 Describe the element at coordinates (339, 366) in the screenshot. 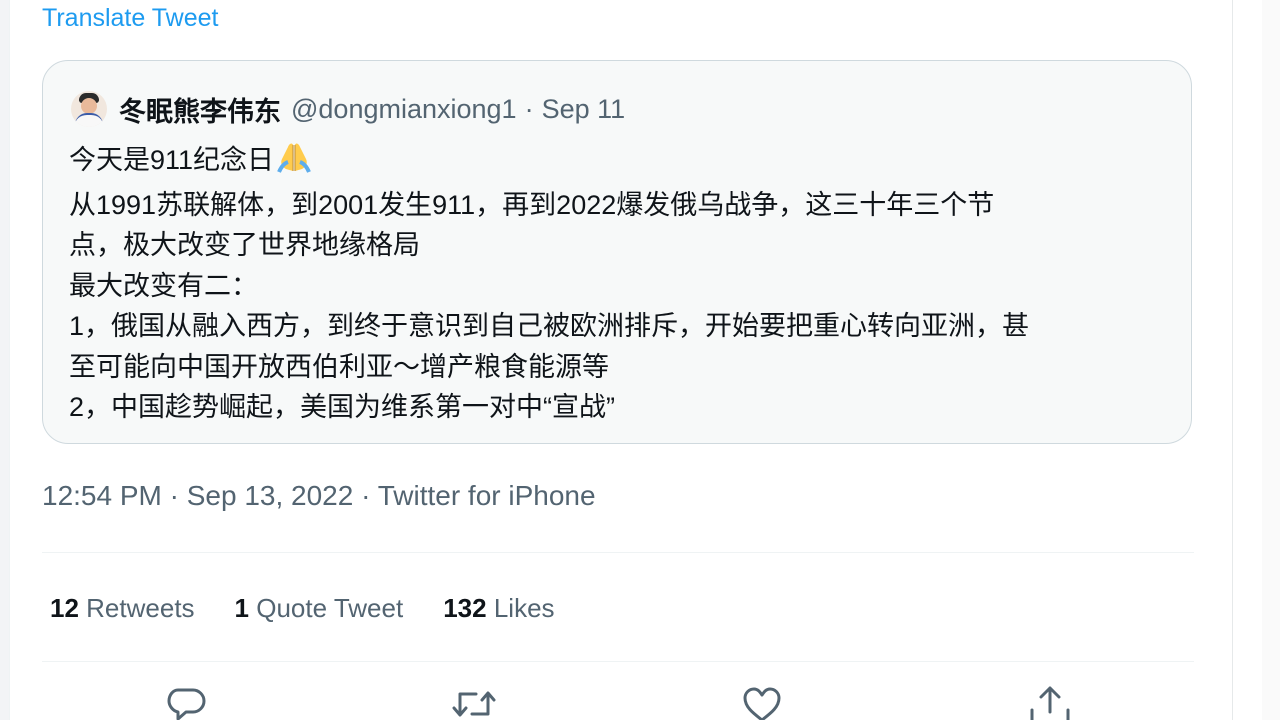

I see `tweet-line: 至可能向中国开放西伯利亚～增产粮食能源等` at that location.